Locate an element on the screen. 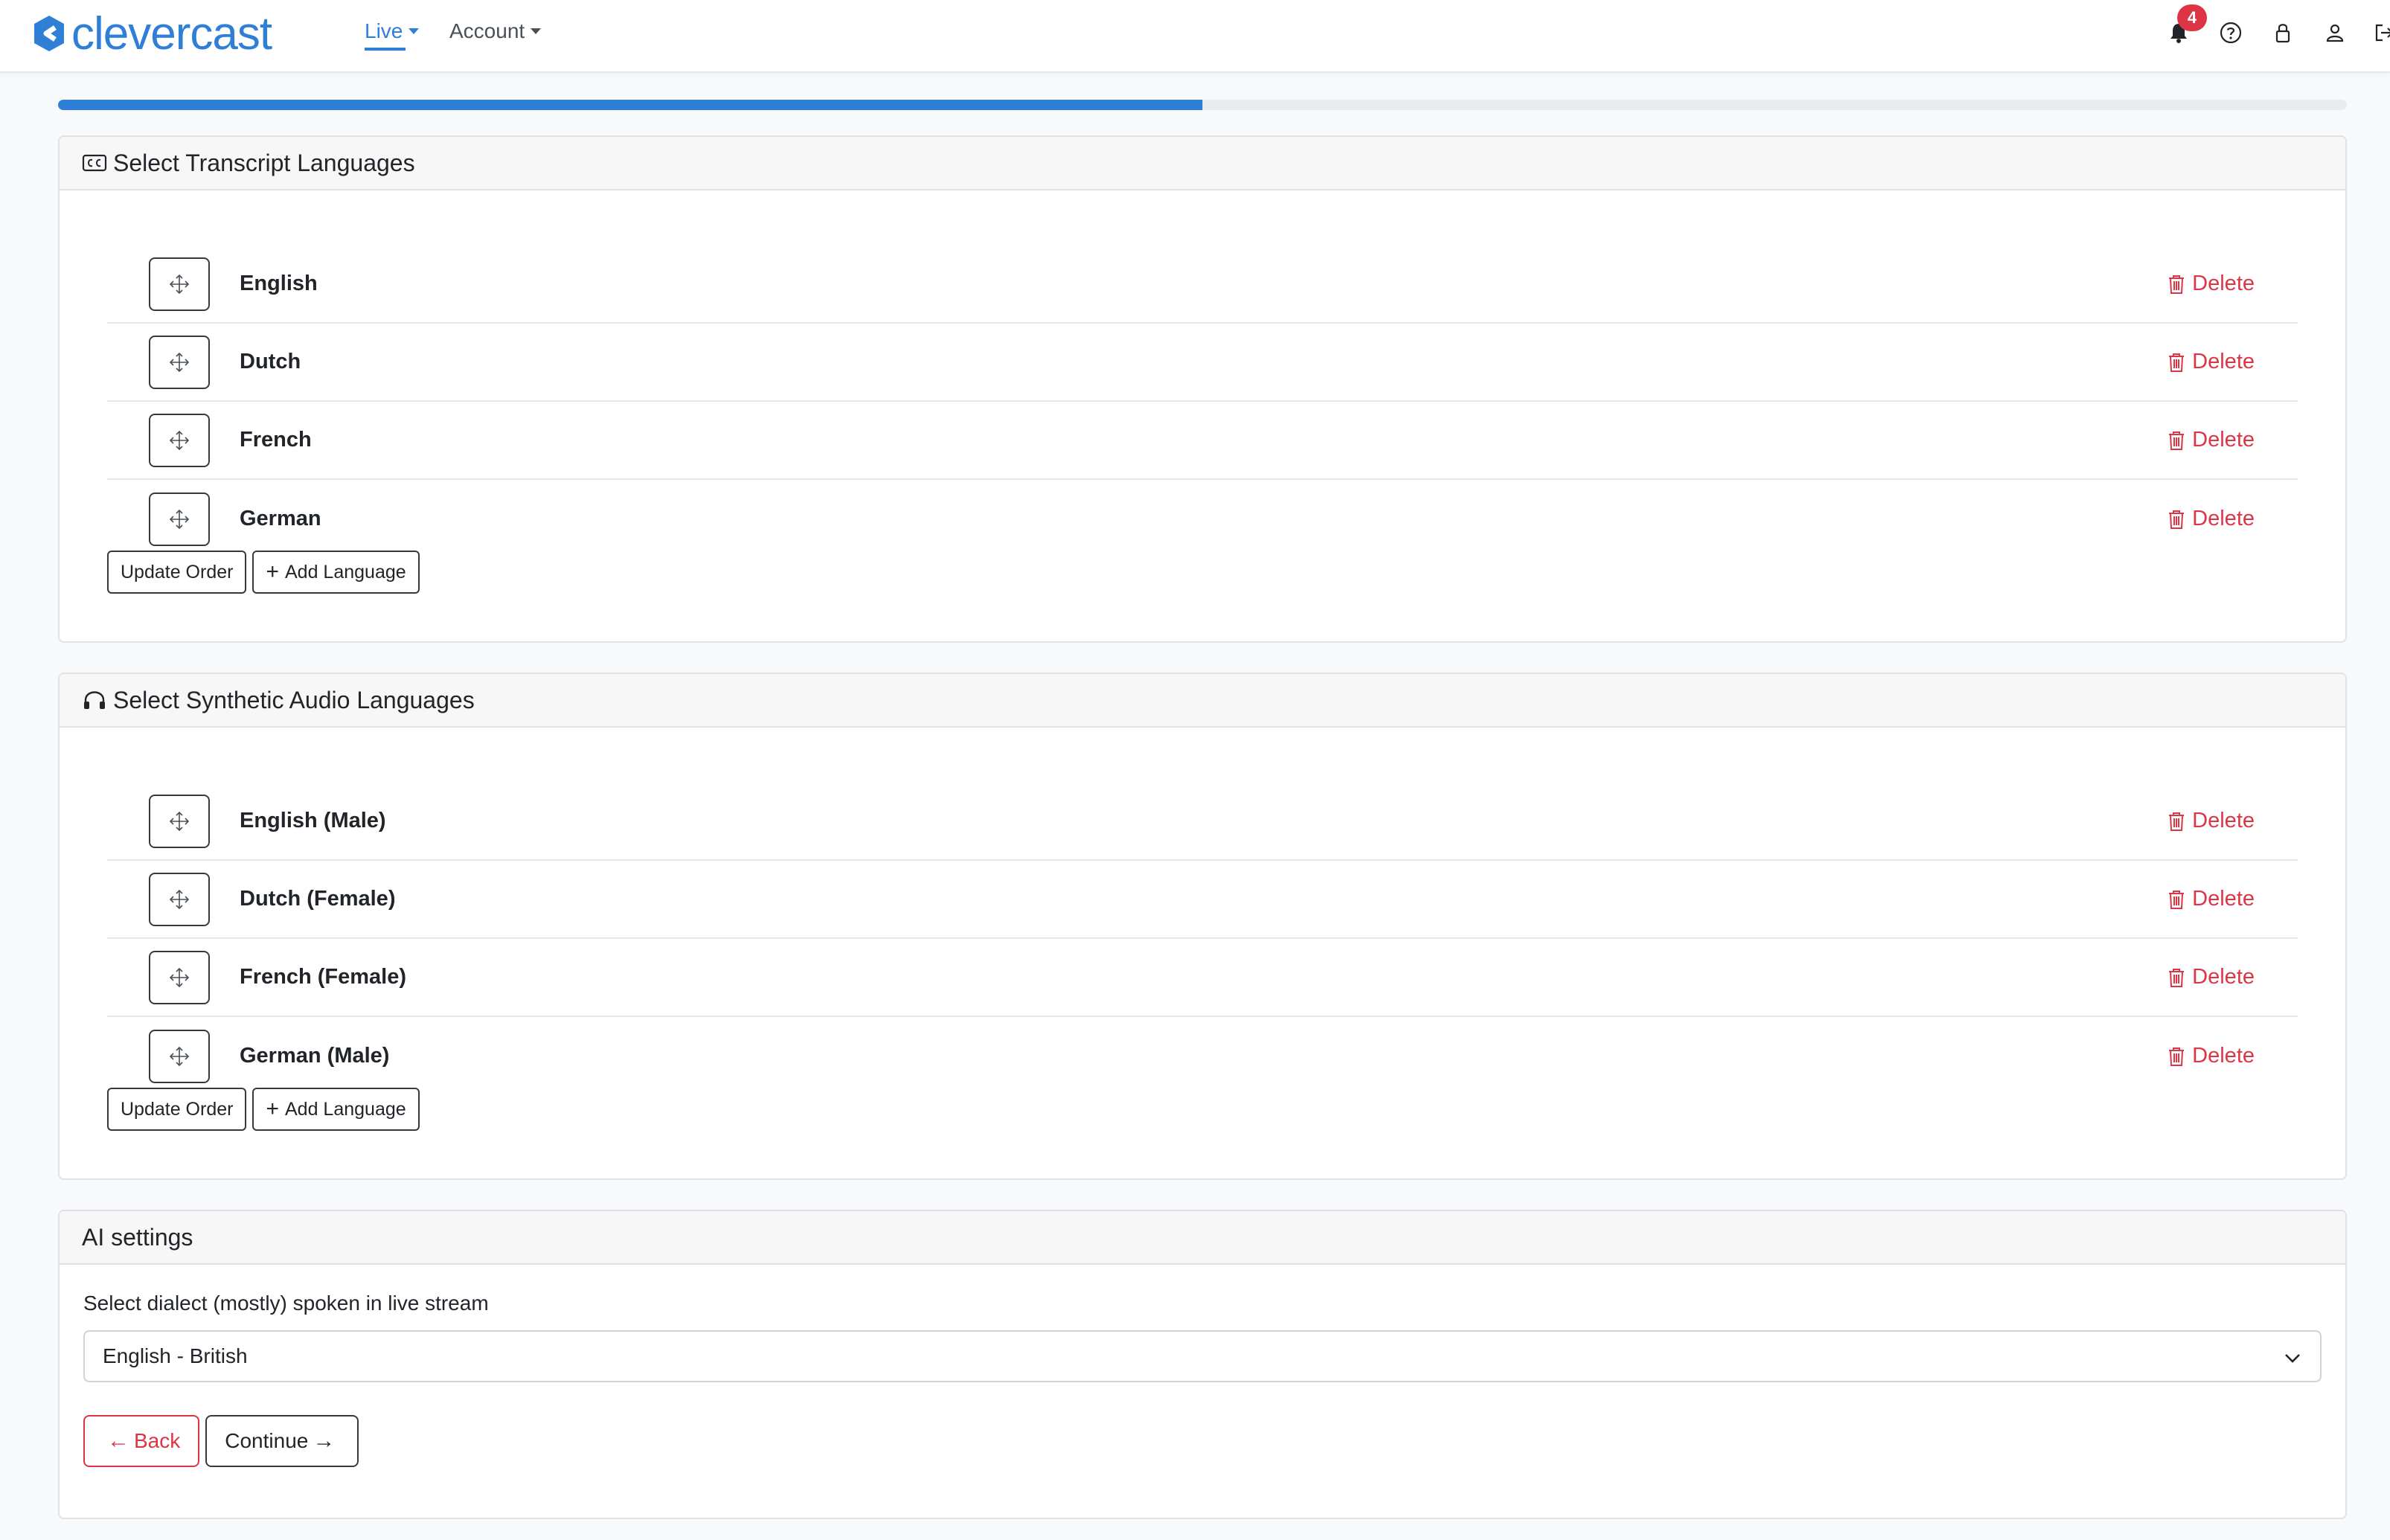 Image resolution: width=2390 pixels, height=1540 pixels. wizard-actions: ← Back Continue → is located at coordinates (221, 1441).